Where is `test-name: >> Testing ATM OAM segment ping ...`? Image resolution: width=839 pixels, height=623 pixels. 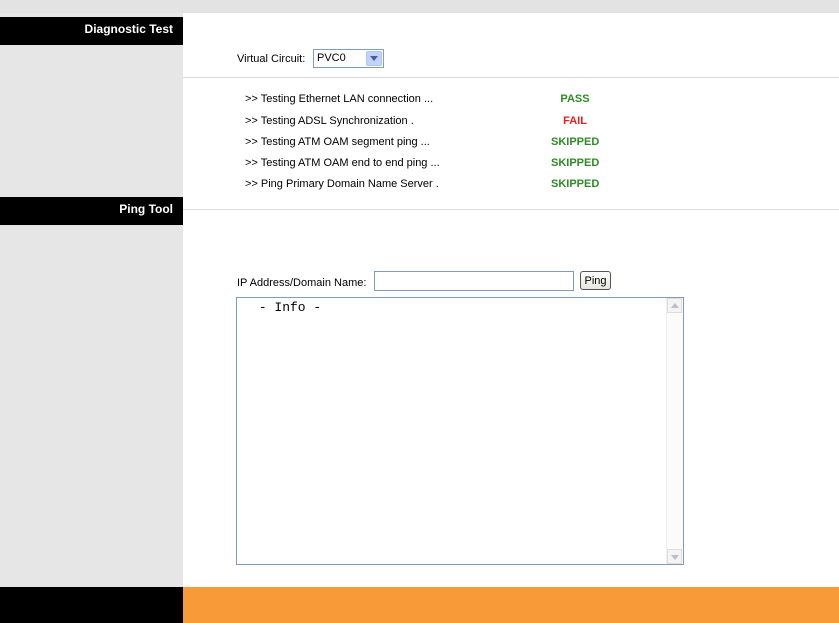 test-name: >> Testing ATM OAM segment ping ... is located at coordinates (337, 142).